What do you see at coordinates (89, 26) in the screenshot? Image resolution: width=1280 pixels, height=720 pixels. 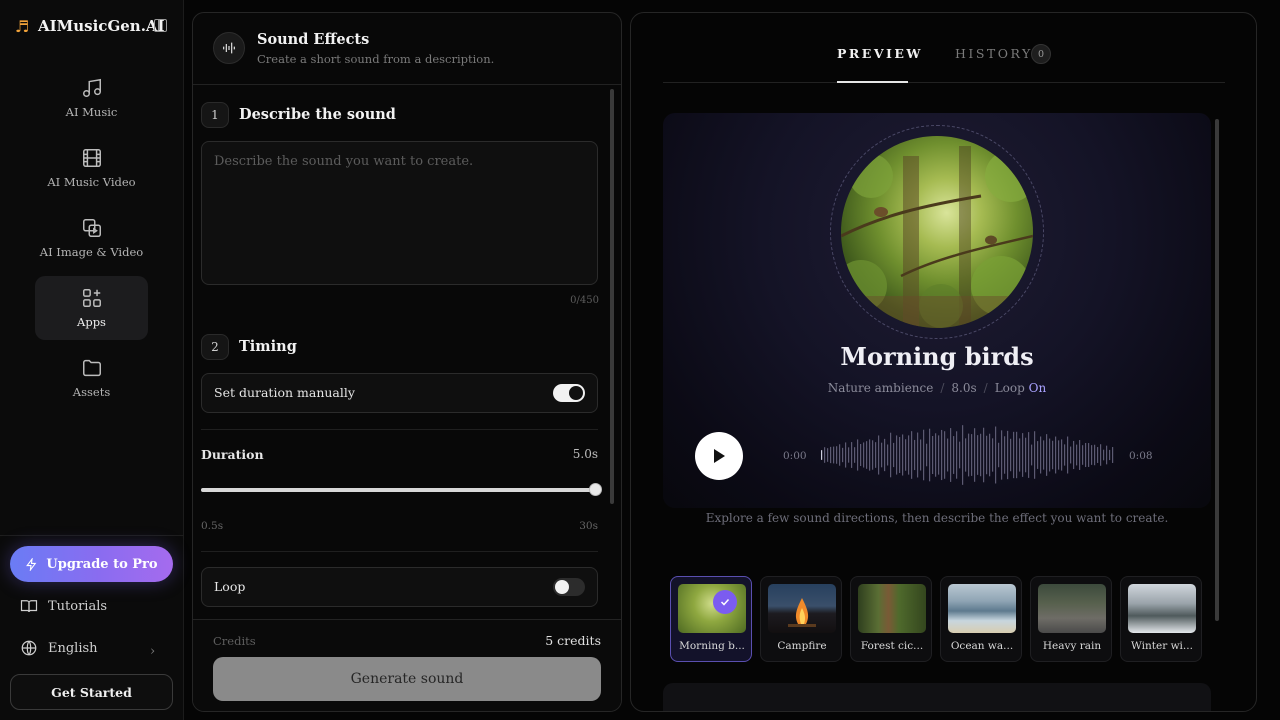 I see `brand: ♬ AIMusicGen.AI` at bounding box center [89, 26].